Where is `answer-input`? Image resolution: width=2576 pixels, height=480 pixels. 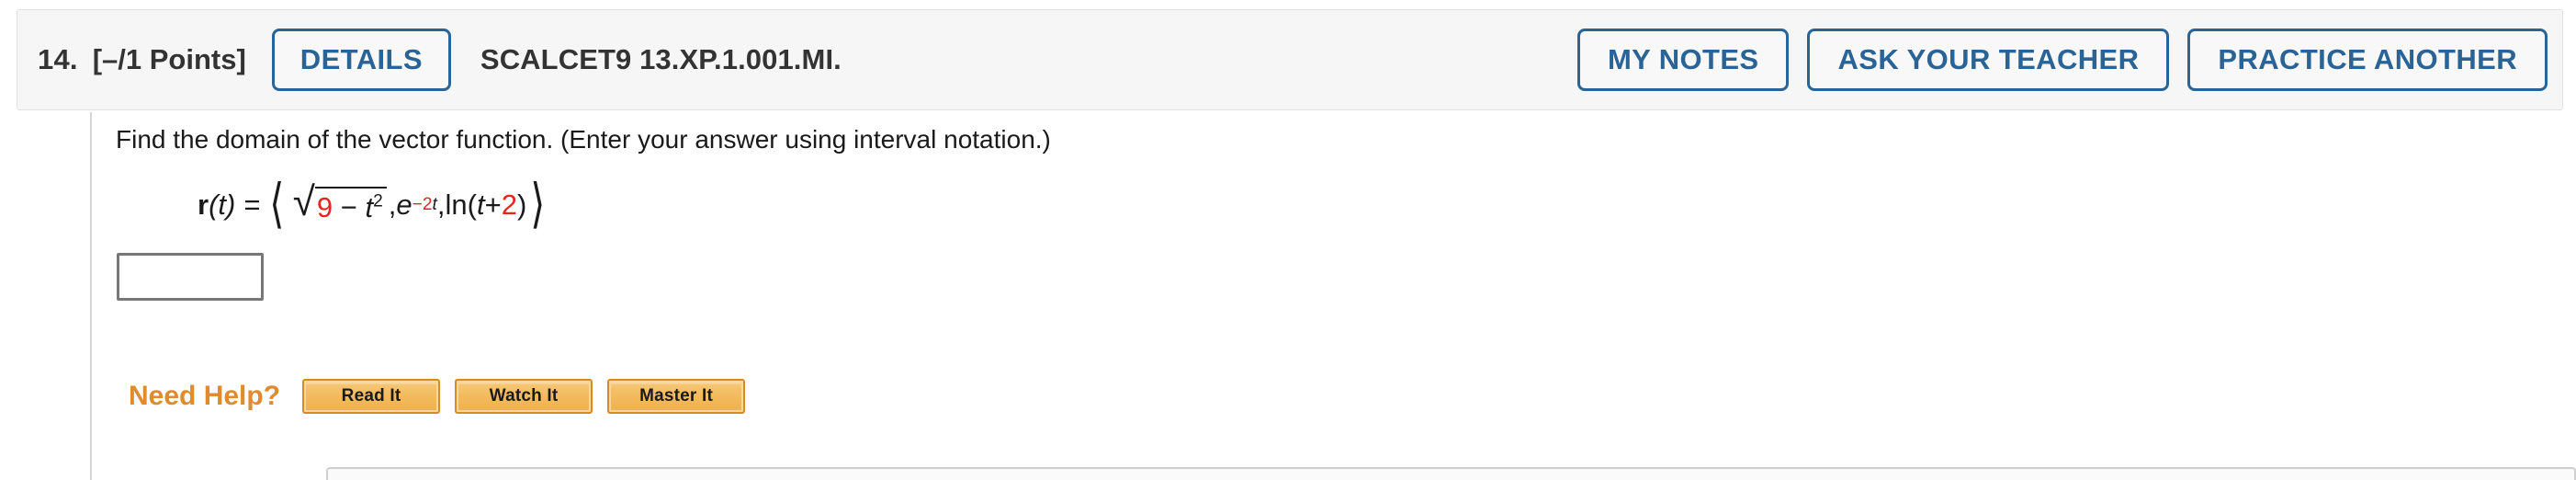 answer-input is located at coordinates (190, 277).